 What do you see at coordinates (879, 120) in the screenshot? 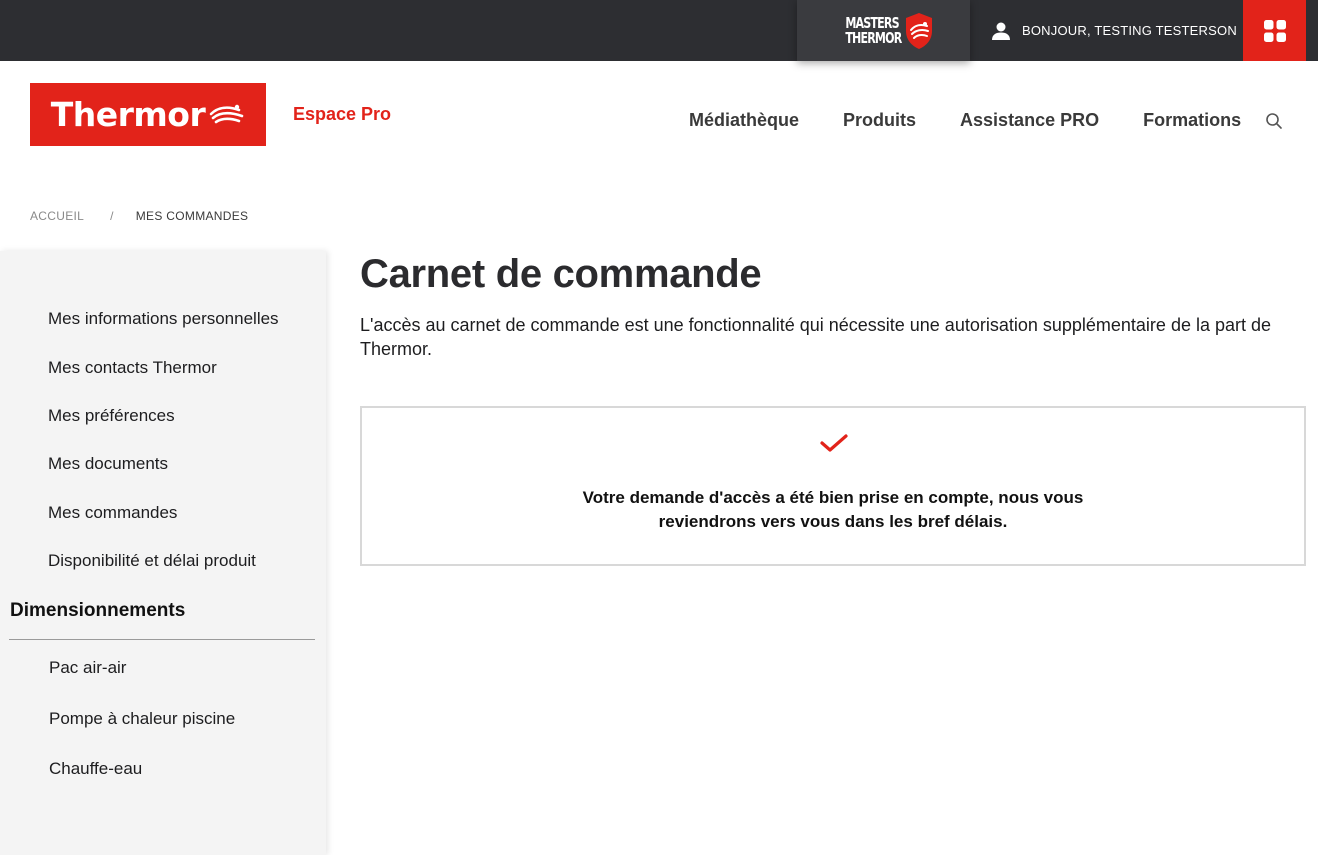
I see `nav-item-produits: Produits` at bounding box center [879, 120].